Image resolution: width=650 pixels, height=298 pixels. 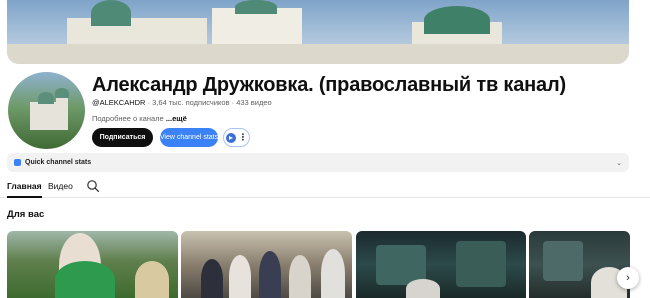 What do you see at coordinates (24, 189) in the screenshot?
I see `tab-home: Главная` at bounding box center [24, 189].